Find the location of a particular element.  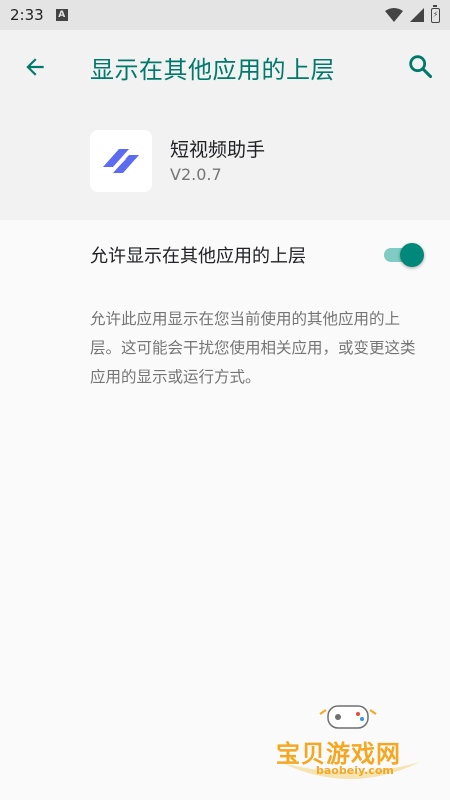

watermark-logo: 宝贝游戏网 baobeiy.com is located at coordinates (350, 745).